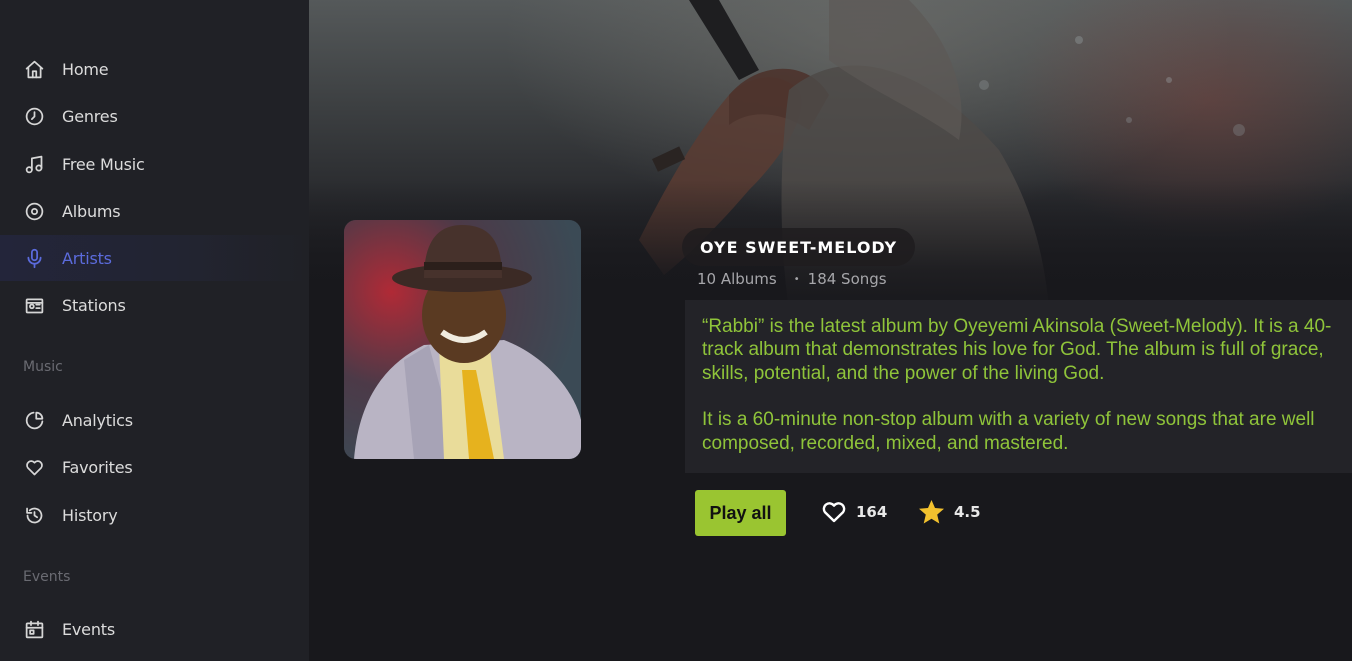 This screenshot has height=661, width=1352. I want to click on disc-icon, so click(34, 211).